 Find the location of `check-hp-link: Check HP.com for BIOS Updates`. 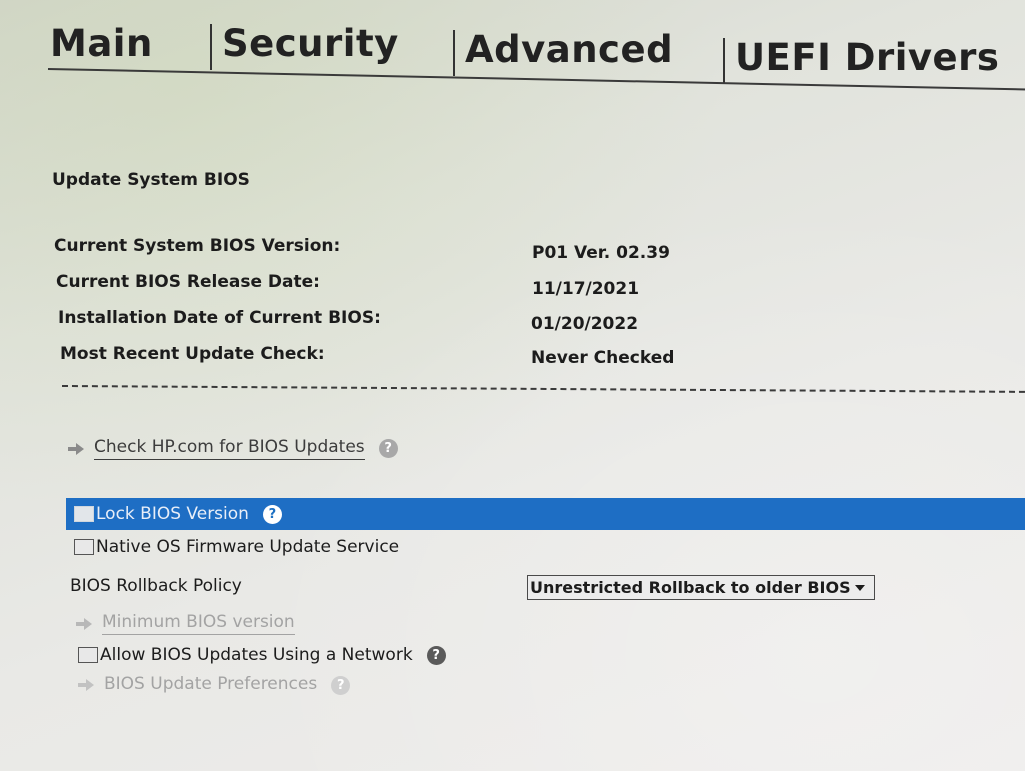

check-hp-link: Check HP.com for BIOS Updates is located at coordinates (229, 448).